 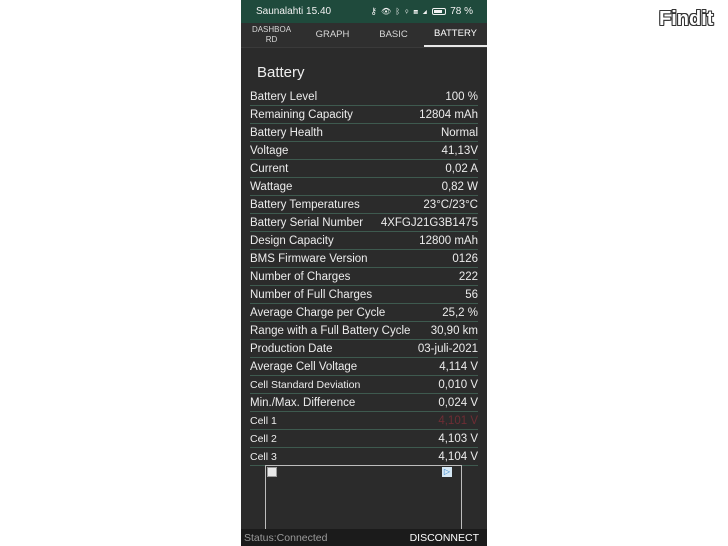 I want to click on info-row: Cell 1 4,101 V, so click(x=364, y=421).